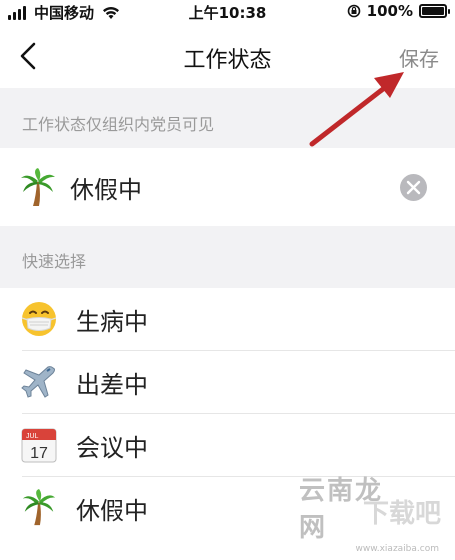  I want to click on quick-select-header: 快速选择, so click(227, 257).